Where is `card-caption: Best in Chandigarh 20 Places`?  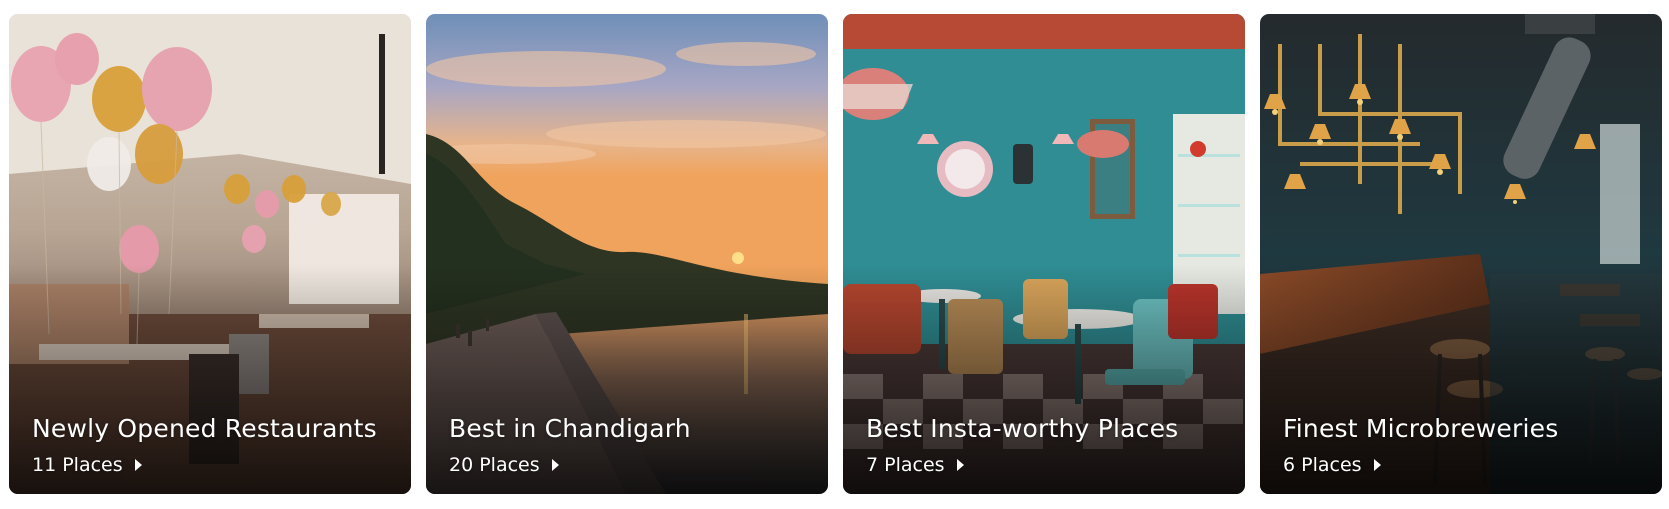 card-caption: Best in Chandigarh 20 Places is located at coordinates (630, 445).